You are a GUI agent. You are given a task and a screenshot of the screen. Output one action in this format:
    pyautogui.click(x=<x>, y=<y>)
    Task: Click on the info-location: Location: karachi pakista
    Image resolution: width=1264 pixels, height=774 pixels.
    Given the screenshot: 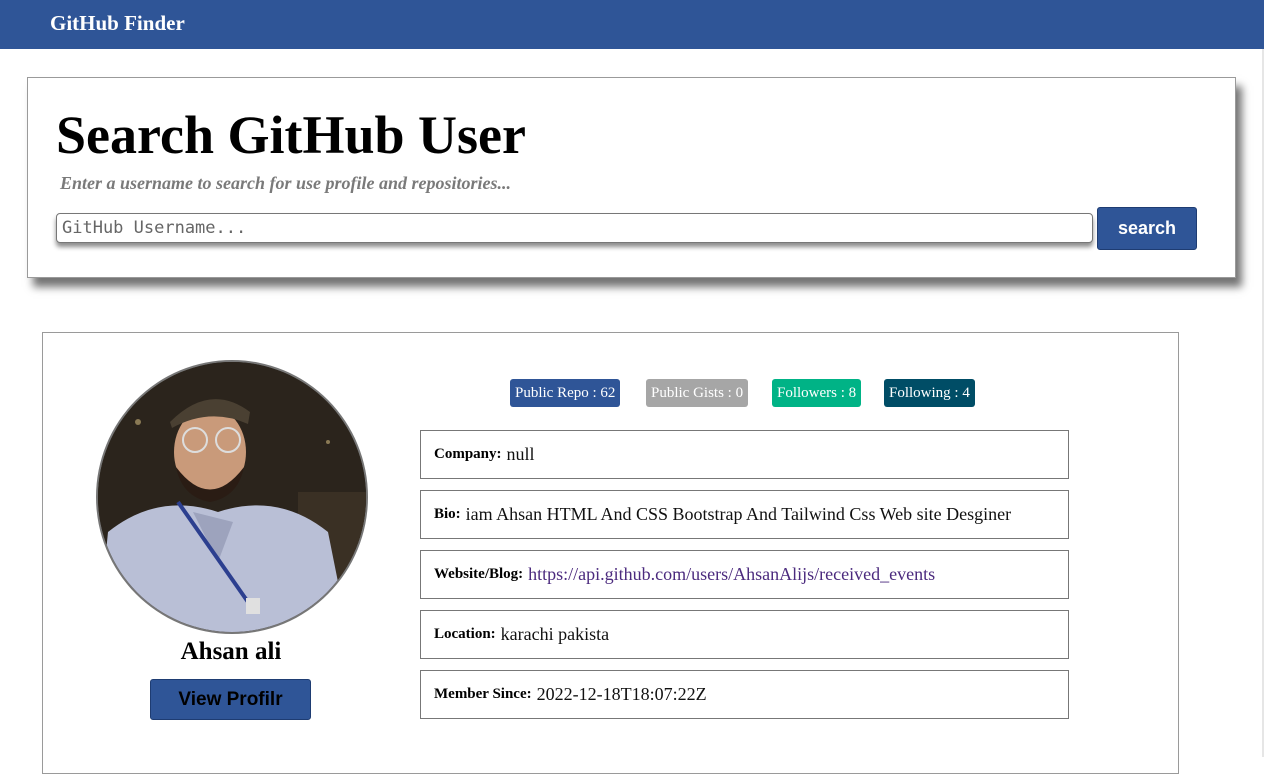 What is the action you would take?
    pyautogui.click(x=744, y=634)
    